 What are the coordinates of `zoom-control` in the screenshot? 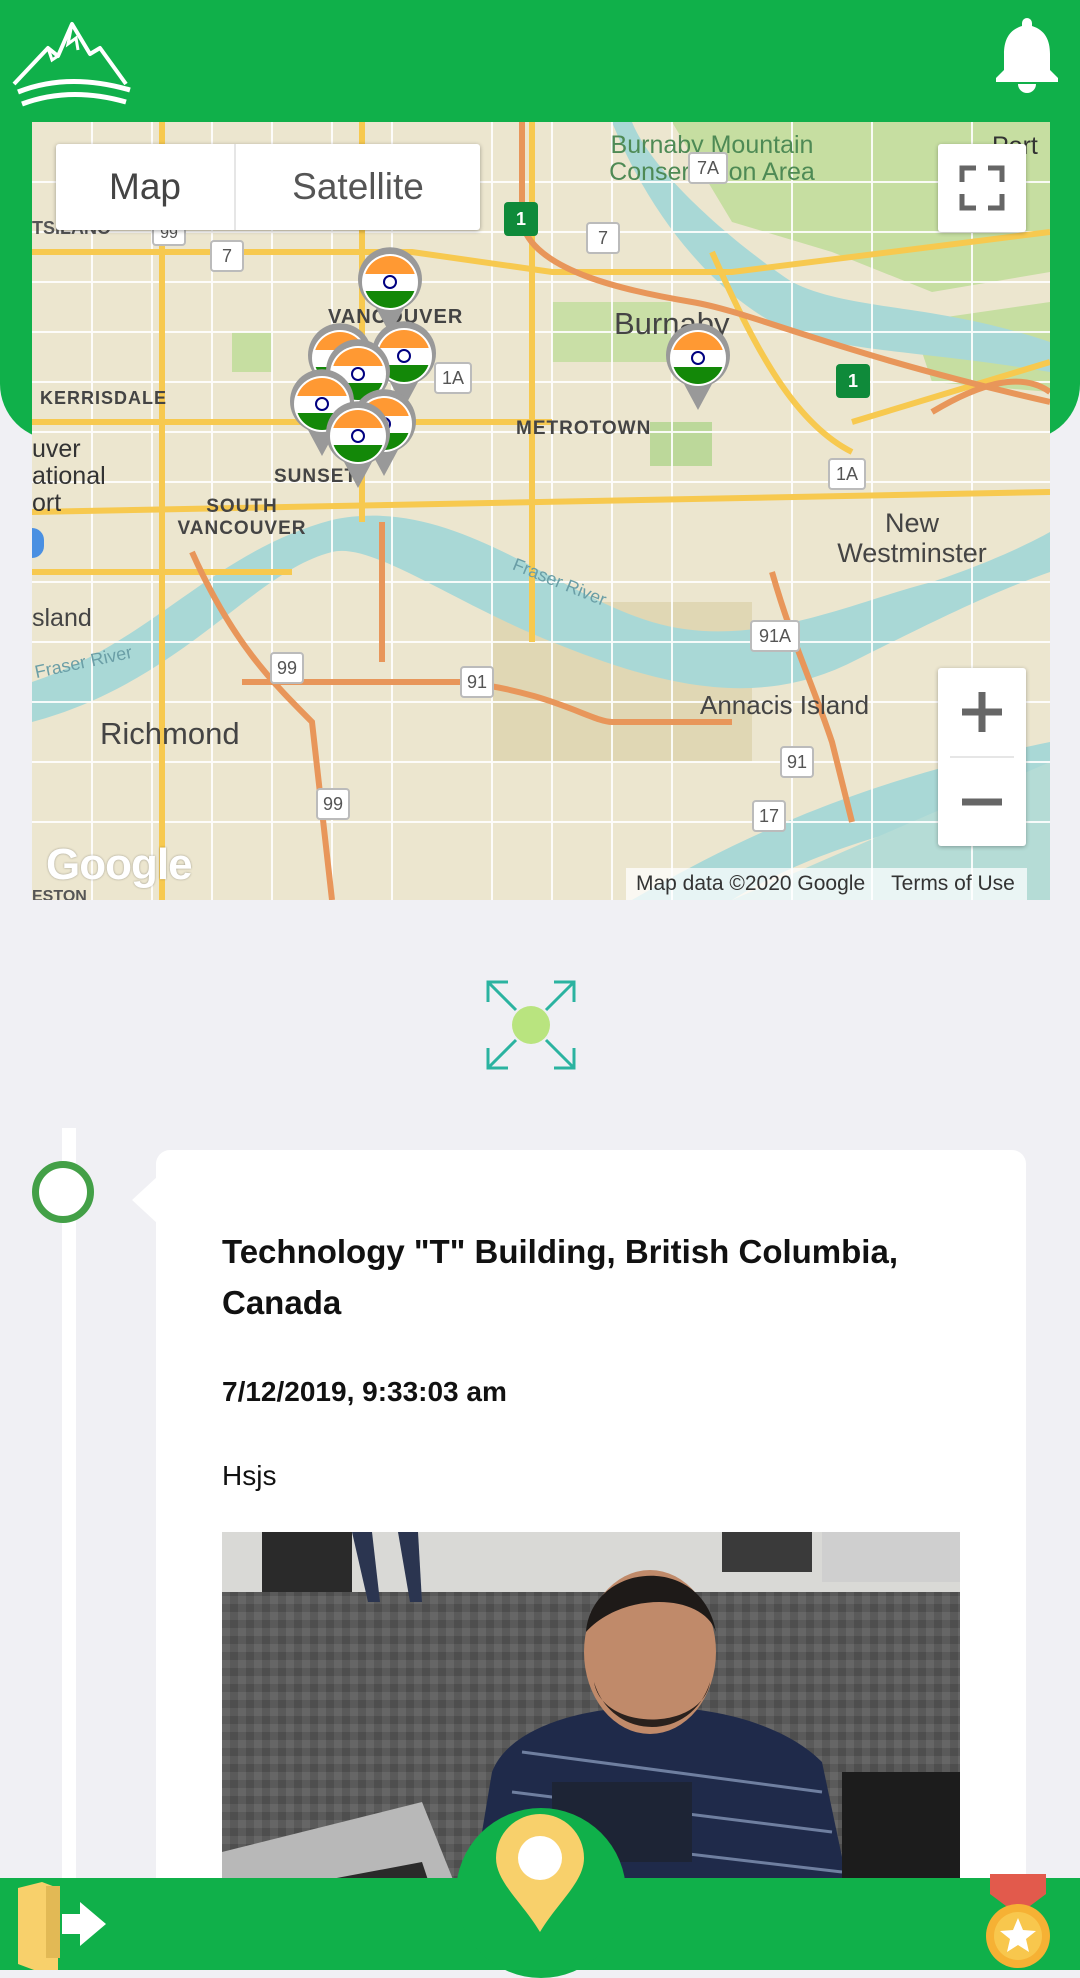 It's located at (982, 757).